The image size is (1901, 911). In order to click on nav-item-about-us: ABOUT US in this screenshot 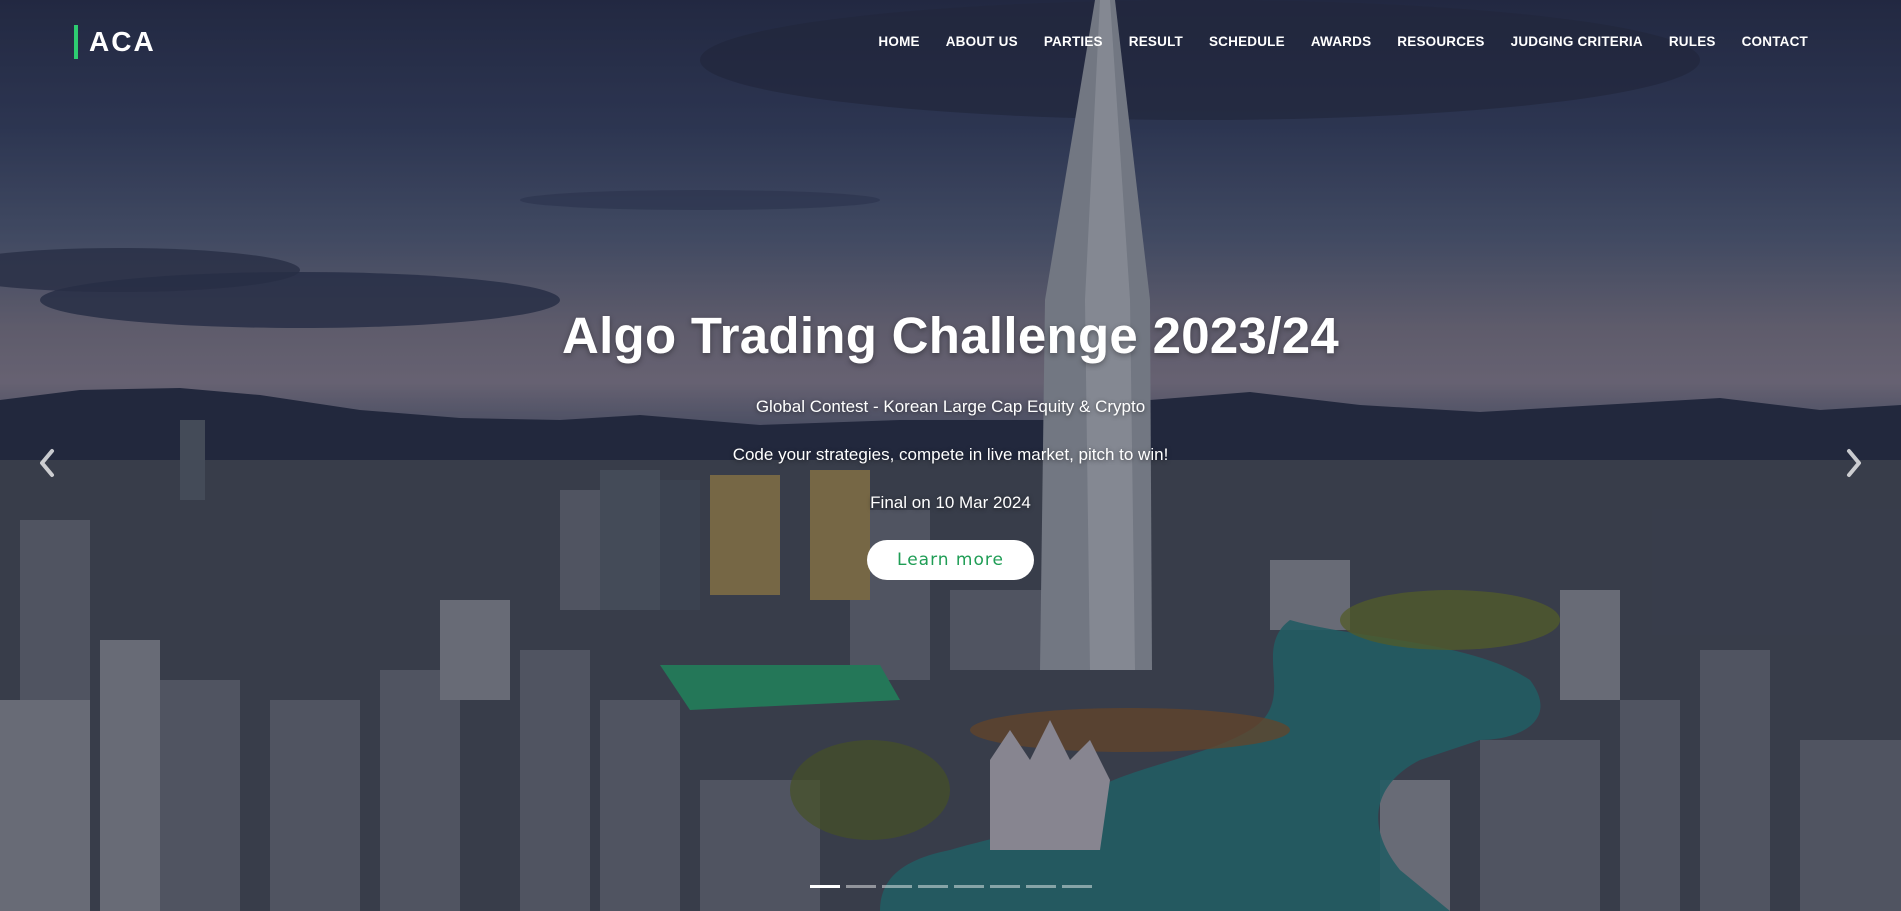, I will do `click(982, 41)`.